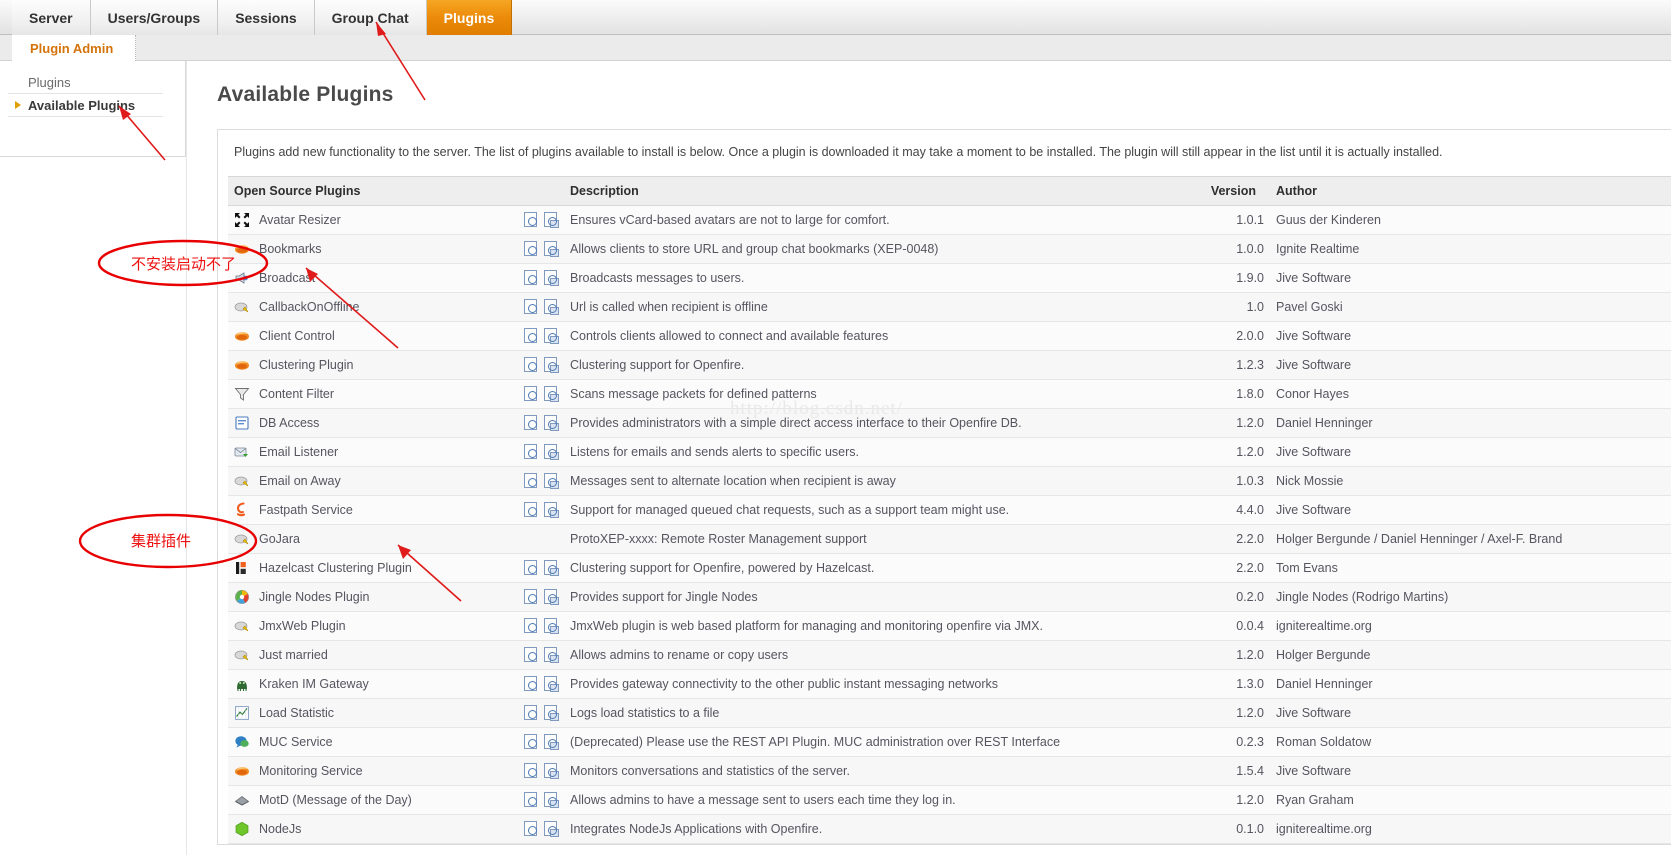 The image size is (1671, 855). Describe the element at coordinates (242, 829) in the screenshot. I see `nodejs-icon` at that location.